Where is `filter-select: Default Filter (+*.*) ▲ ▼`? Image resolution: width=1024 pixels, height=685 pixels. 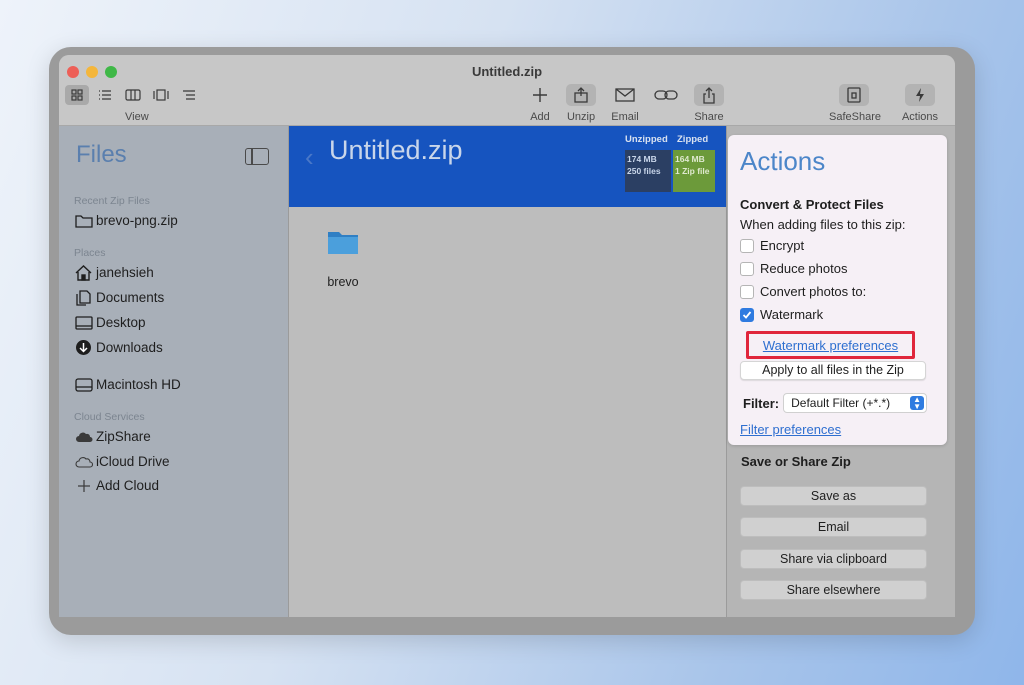
filter-select: Default Filter (+*.*) ▲ ▼ is located at coordinates (855, 403).